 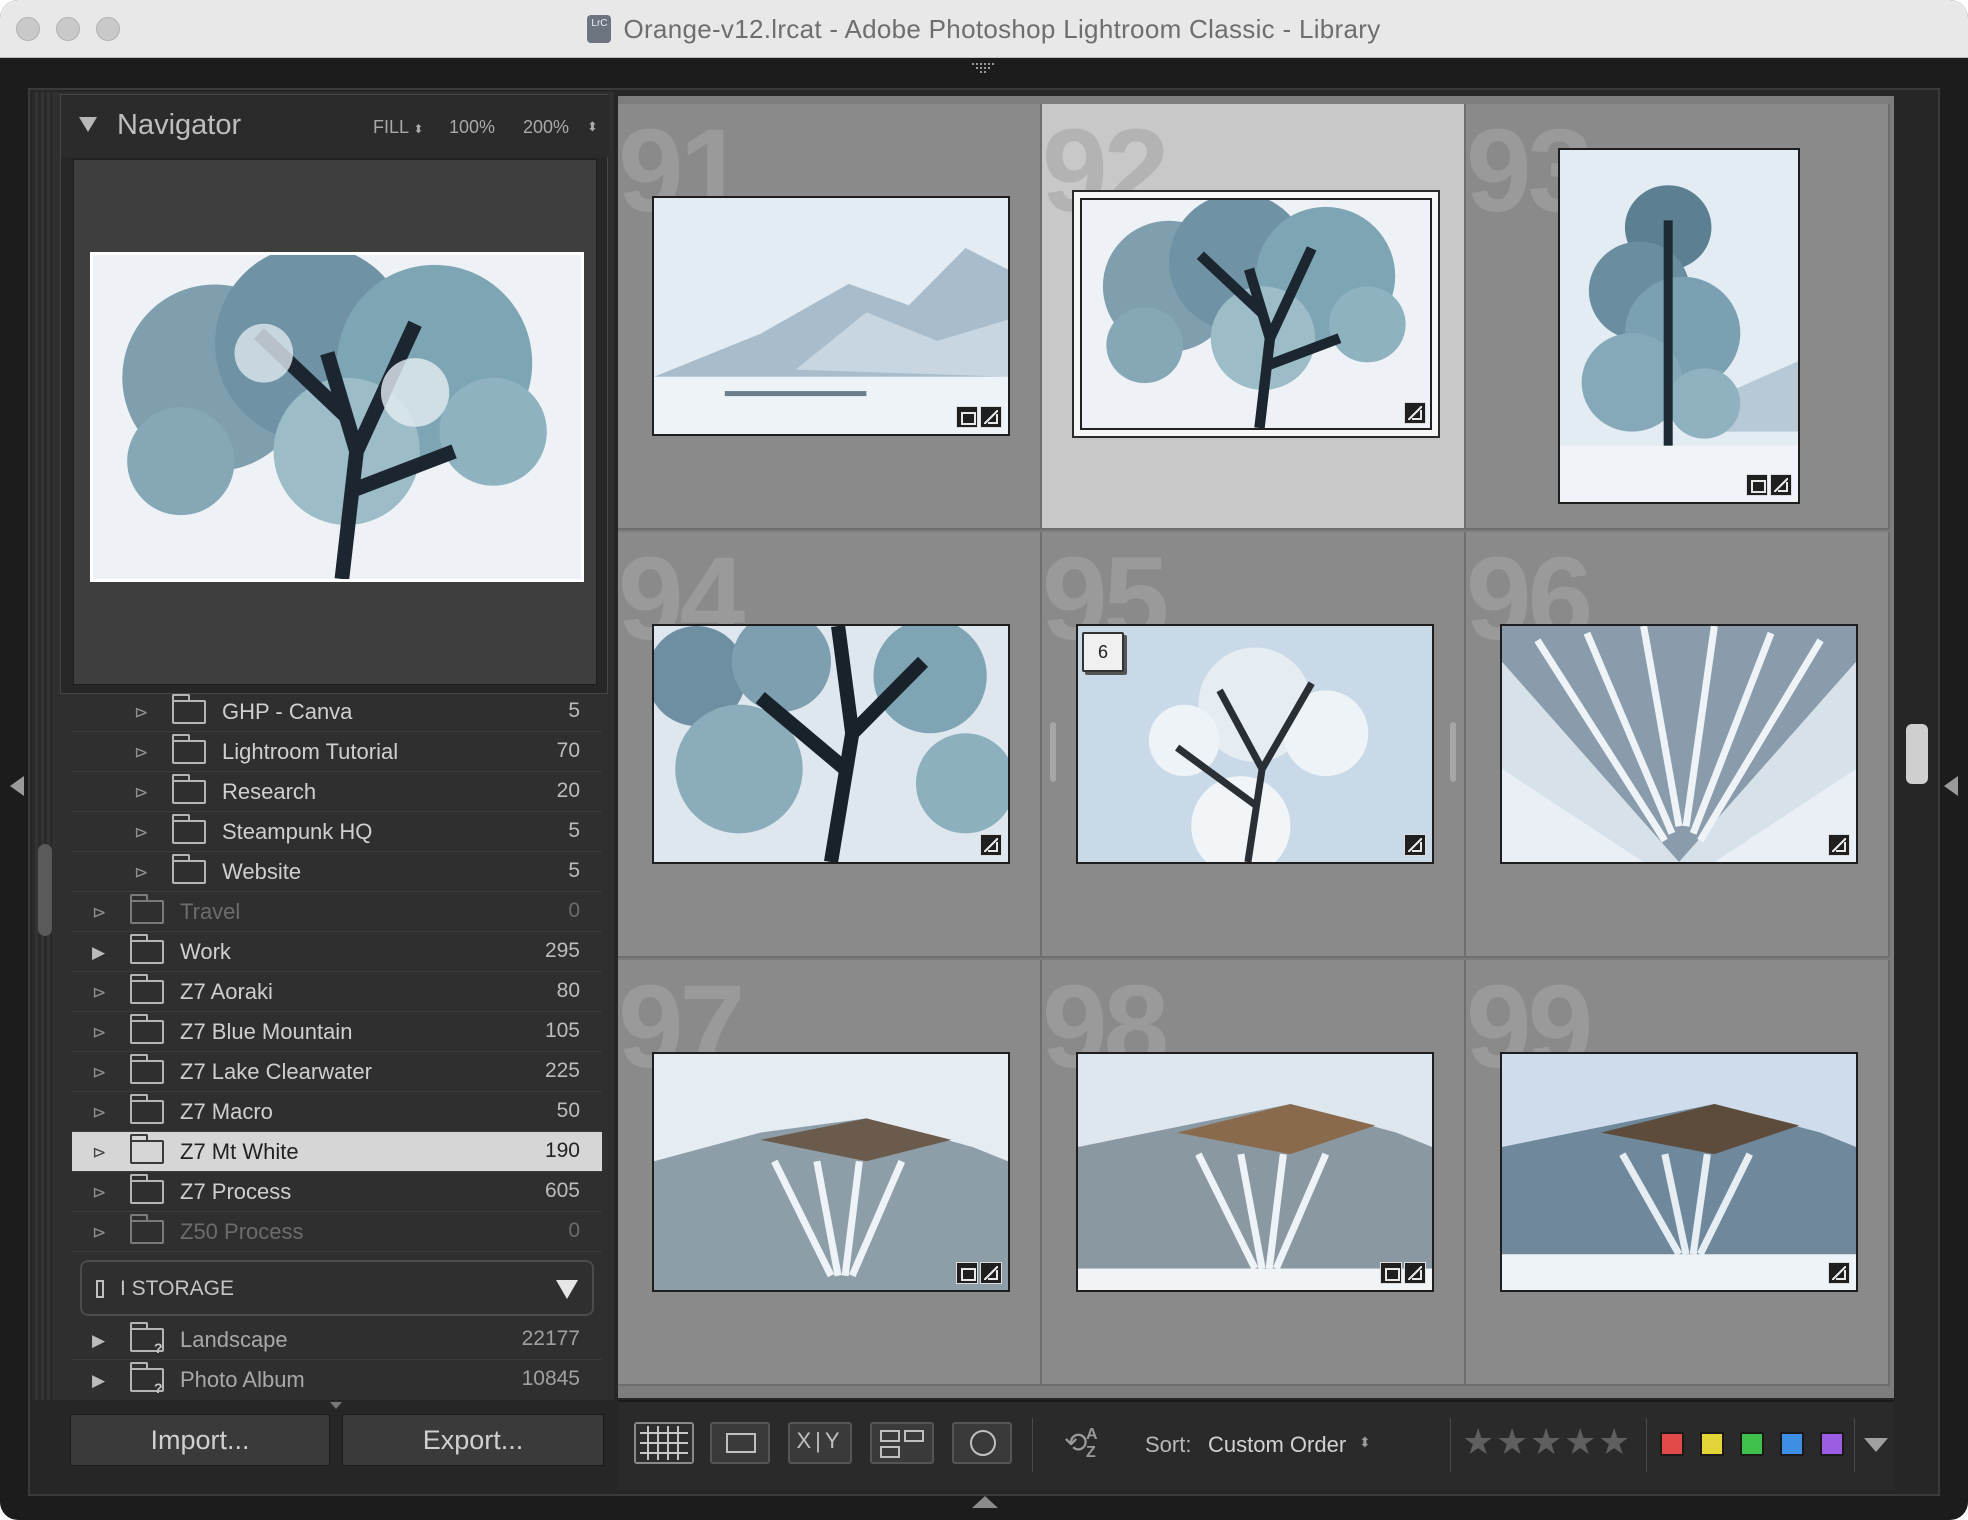 What do you see at coordinates (1546, 1442) in the screenshot?
I see `rating-star-3: ★` at bounding box center [1546, 1442].